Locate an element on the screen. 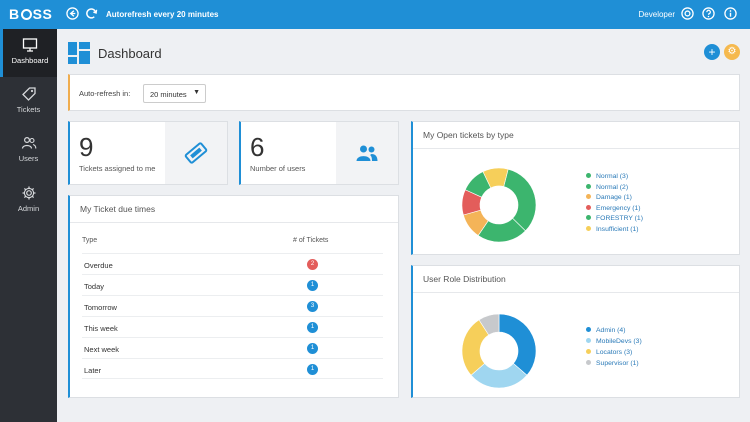 Image resolution: width=750 pixels, height=422 pixels. legend-item: Locators (3) is located at coordinates (609, 354).